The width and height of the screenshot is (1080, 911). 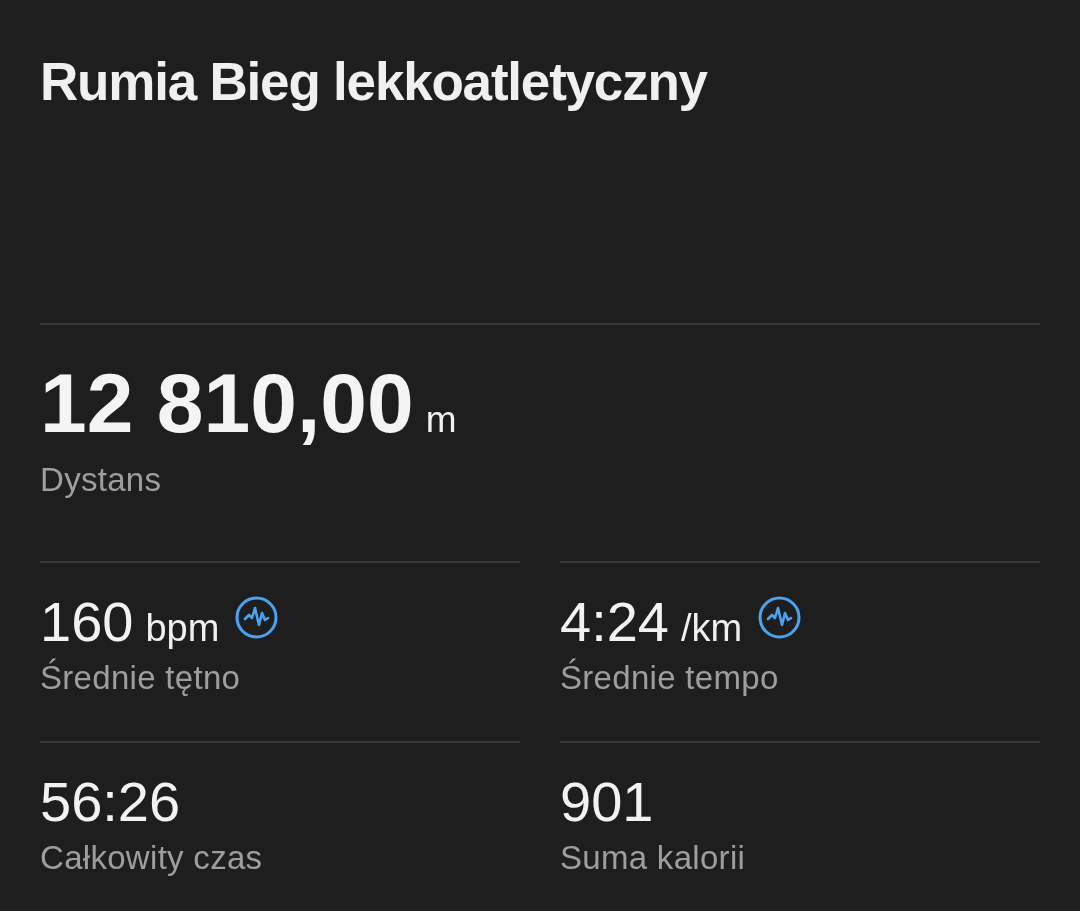 I want to click on stat-label: Całkowity czas, so click(x=151, y=858).